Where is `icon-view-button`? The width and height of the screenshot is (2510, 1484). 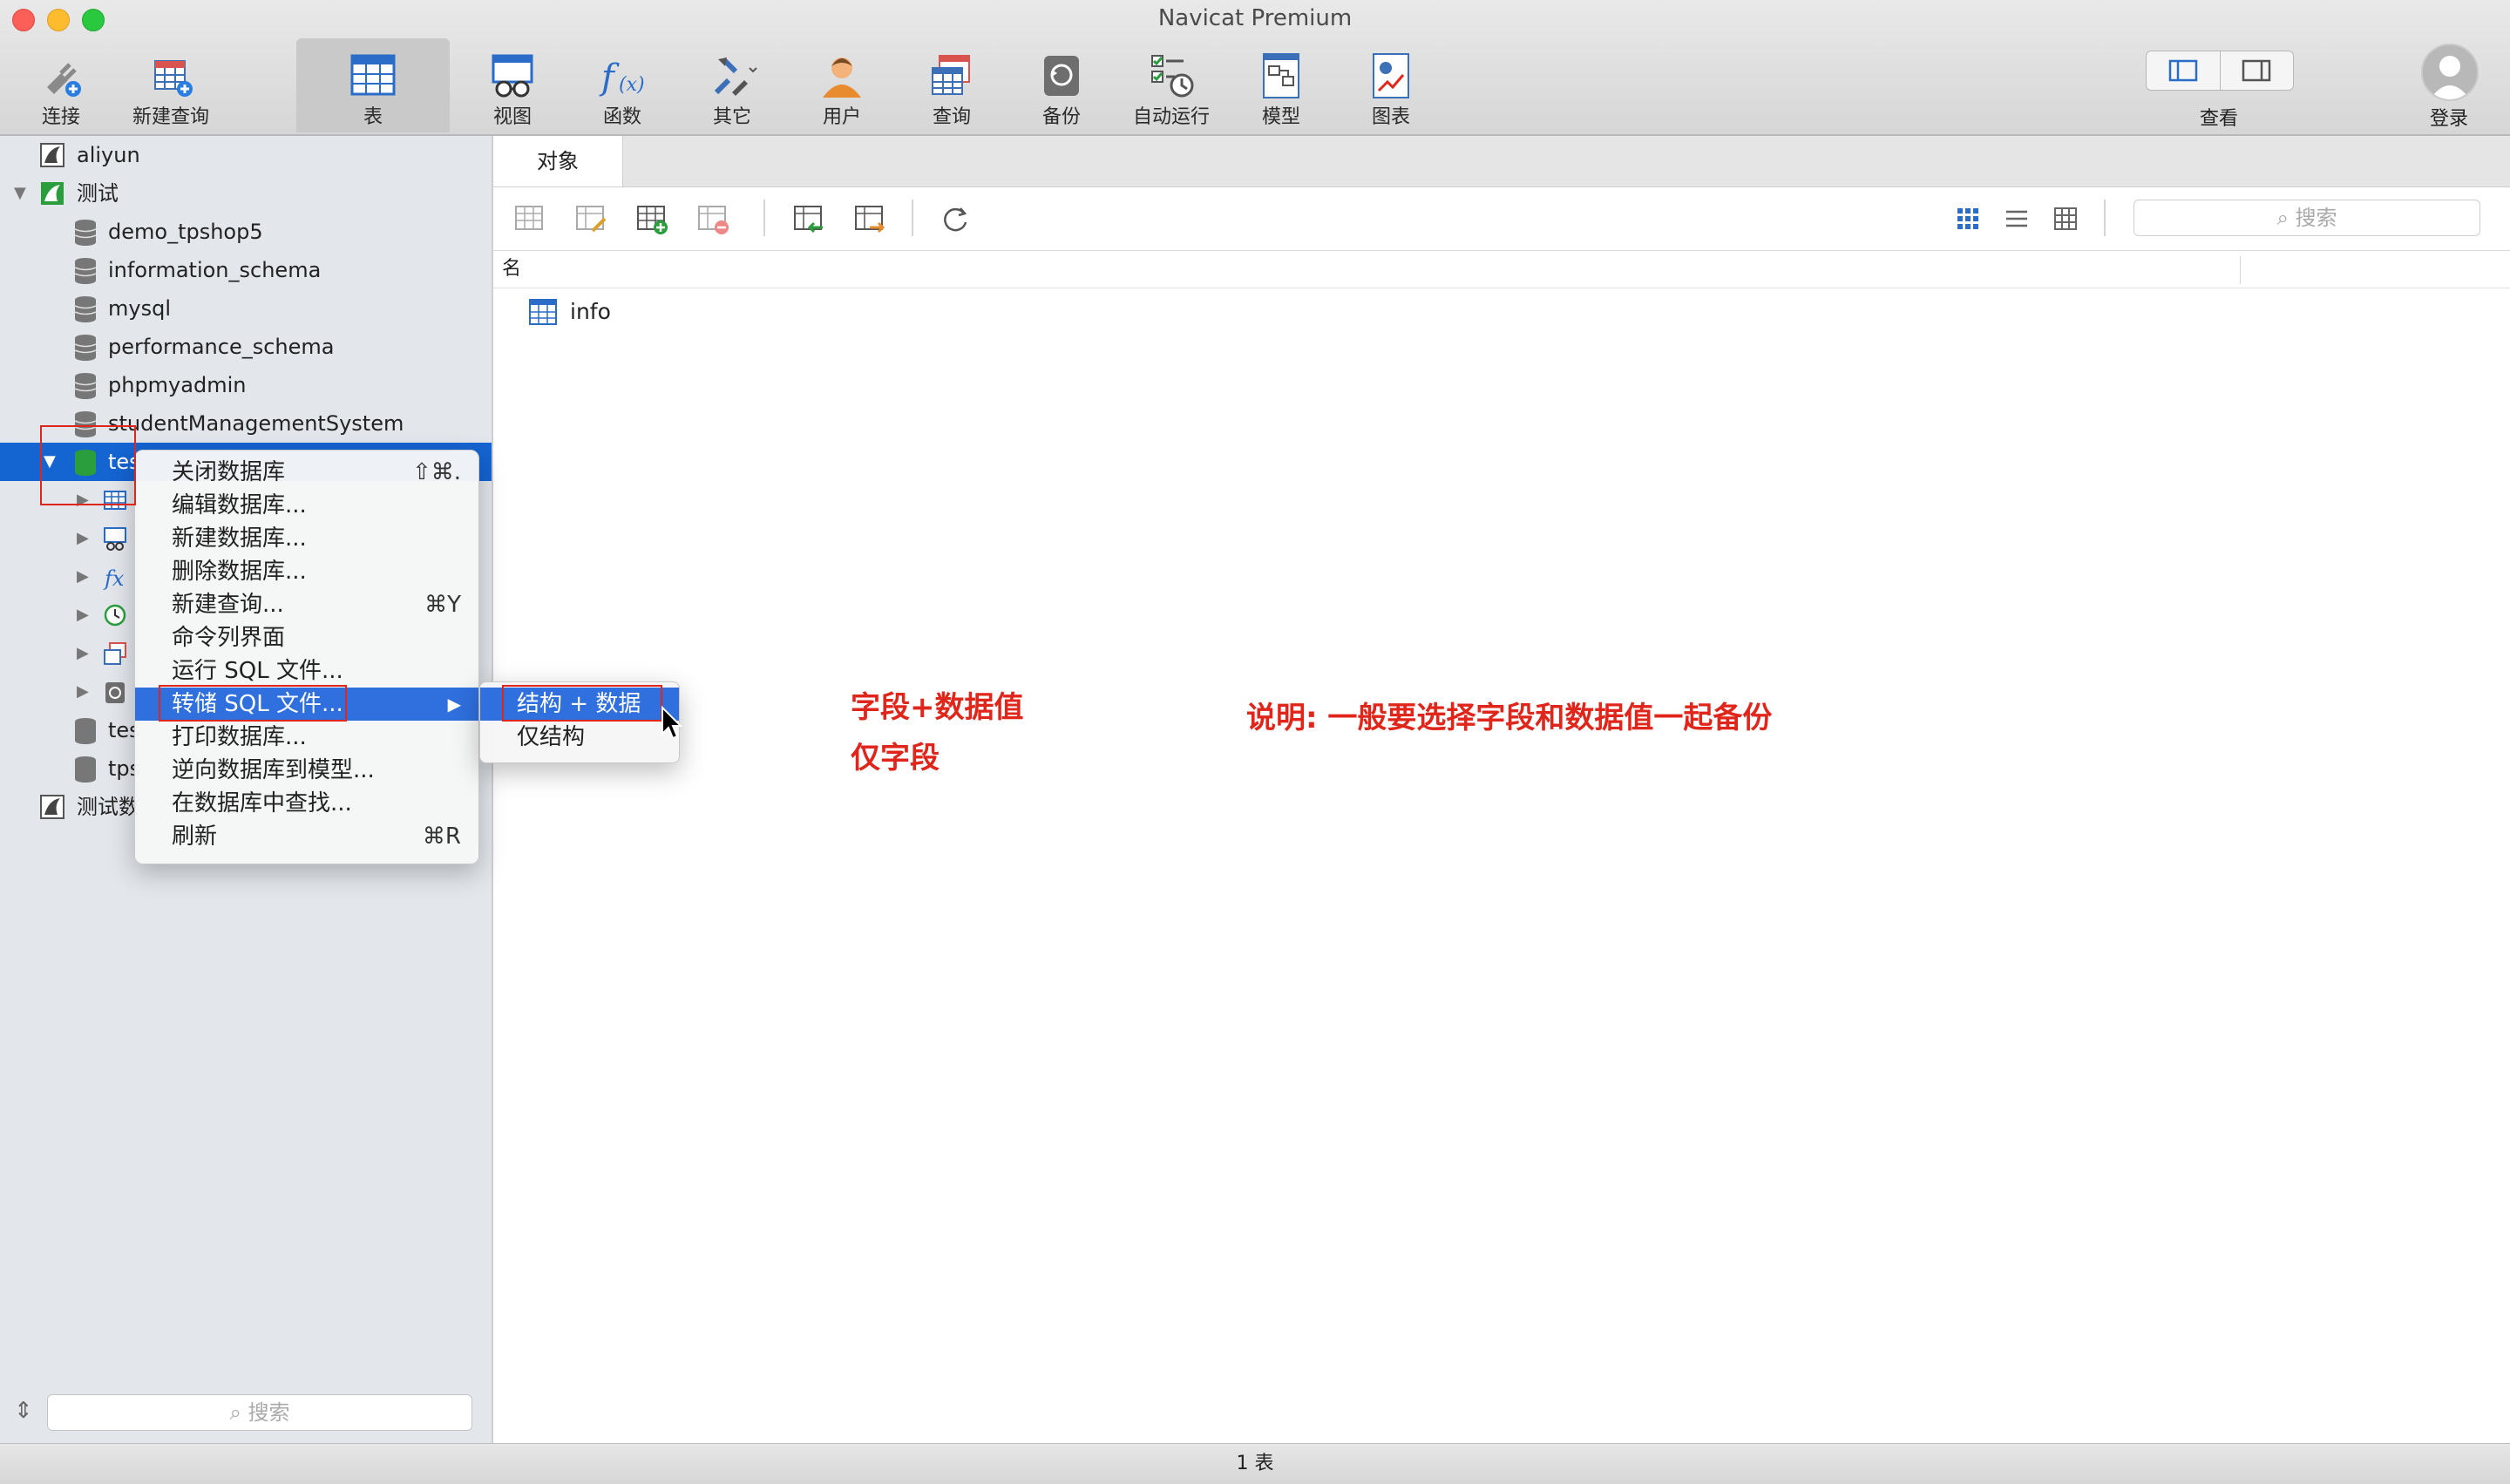
icon-view-button is located at coordinates (1968, 219).